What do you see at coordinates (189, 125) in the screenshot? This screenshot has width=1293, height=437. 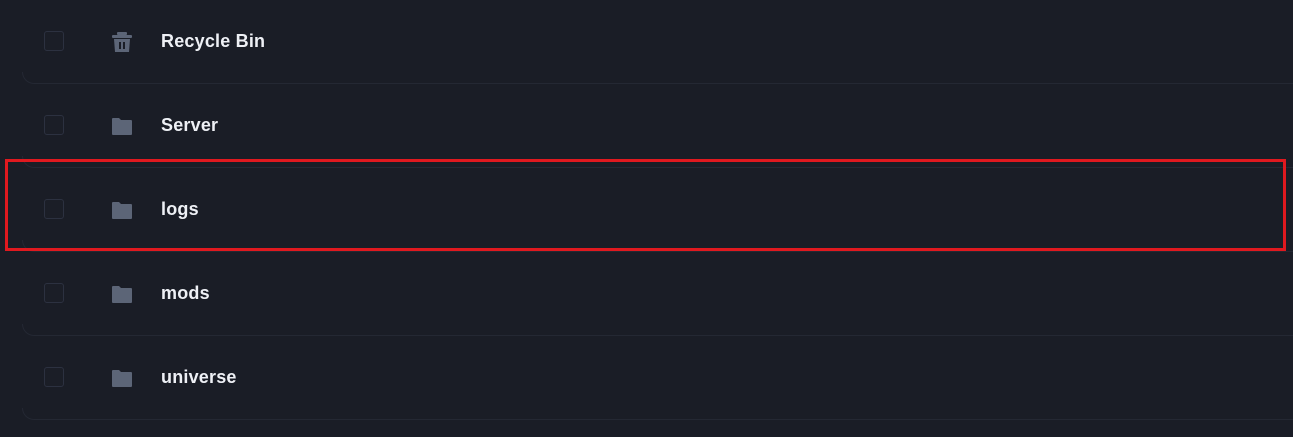 I see `file-name: Server` at bounding box center [189, 125].